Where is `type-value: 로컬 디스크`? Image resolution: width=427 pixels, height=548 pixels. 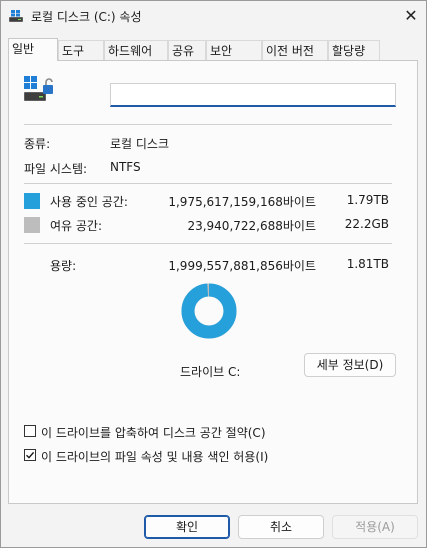
type-value: 로컬 디스크 is located at coordinates (140, 144).